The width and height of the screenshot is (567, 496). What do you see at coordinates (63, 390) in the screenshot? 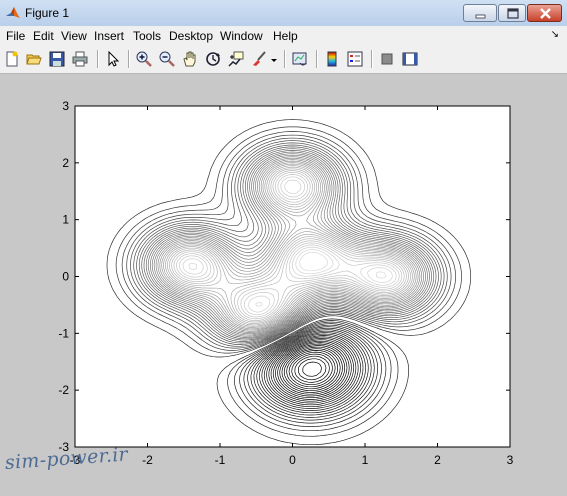
I see `y-tick-label: -2` at bounding box center [63, 390].